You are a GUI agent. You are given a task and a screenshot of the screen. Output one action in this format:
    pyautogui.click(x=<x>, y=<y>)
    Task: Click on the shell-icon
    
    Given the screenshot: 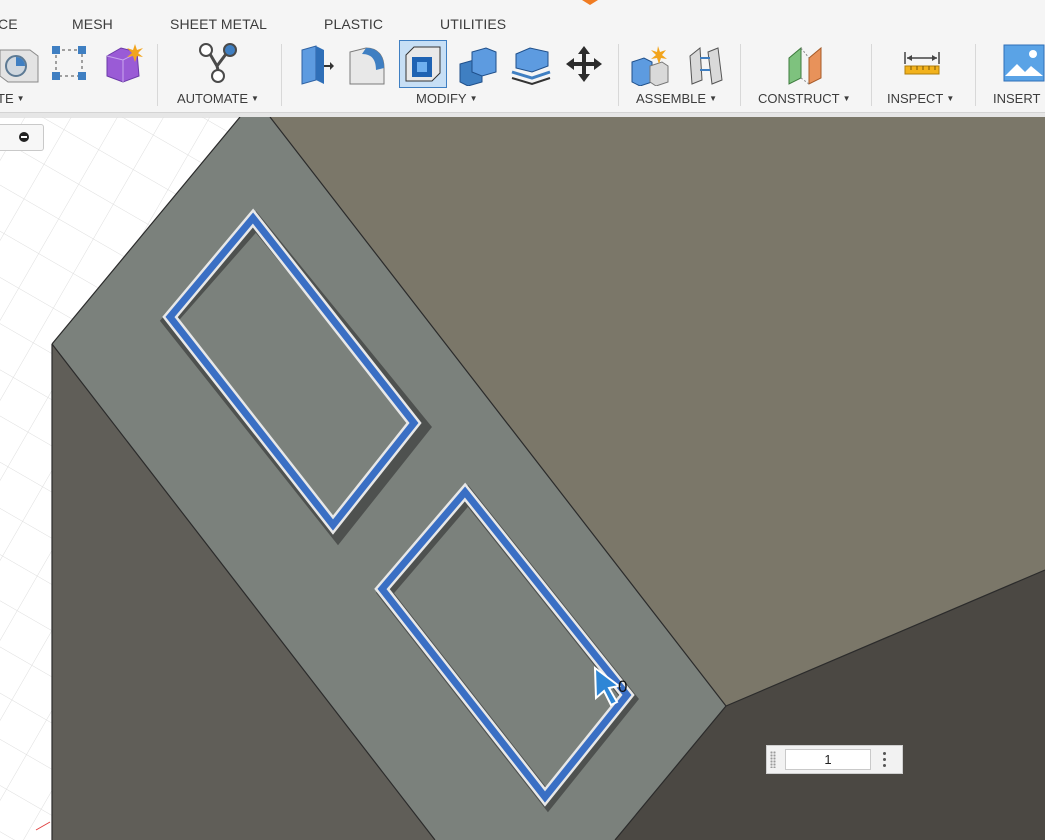 What is the action you would take?
    pyautogui.click(x=423, y=64)
    